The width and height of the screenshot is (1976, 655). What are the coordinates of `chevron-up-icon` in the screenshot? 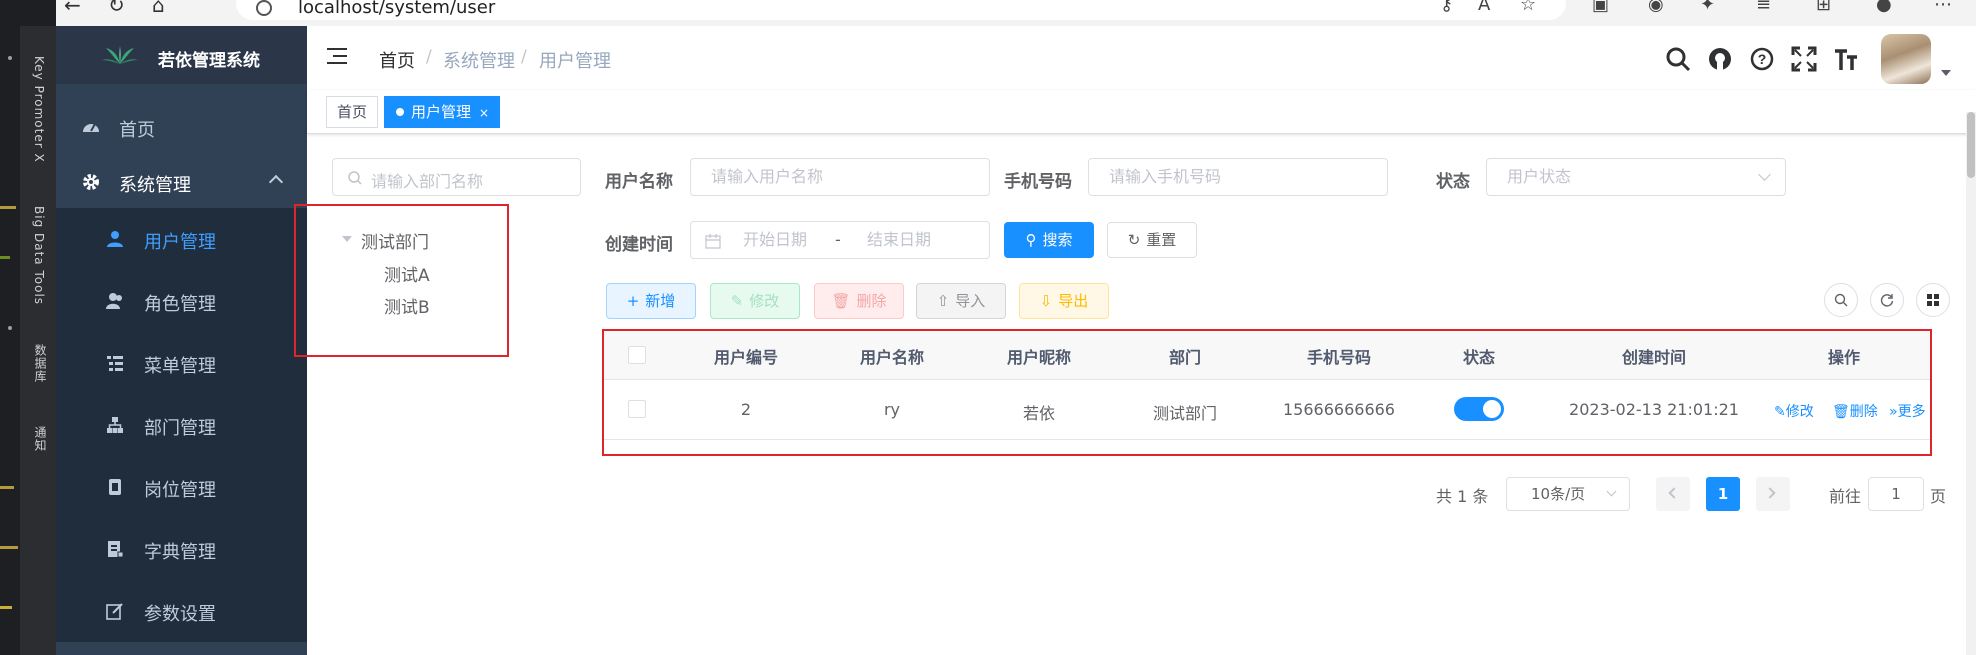 It's located at (276, 182).